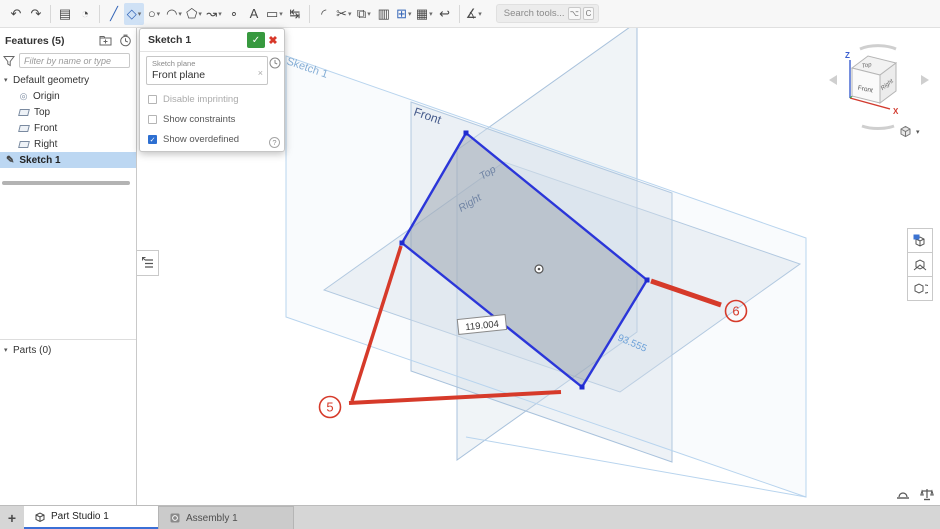  Describe the element at coordinates (68, 144) in the screenshot. I see `tree-item-right: Right` at that location.